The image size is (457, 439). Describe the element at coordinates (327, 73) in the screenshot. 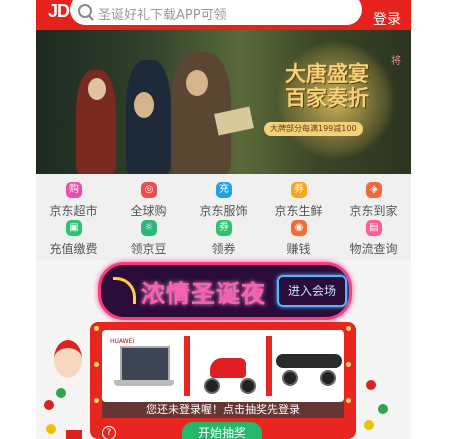

I see `banner-title-line1: 大唐盛宴` at that location.